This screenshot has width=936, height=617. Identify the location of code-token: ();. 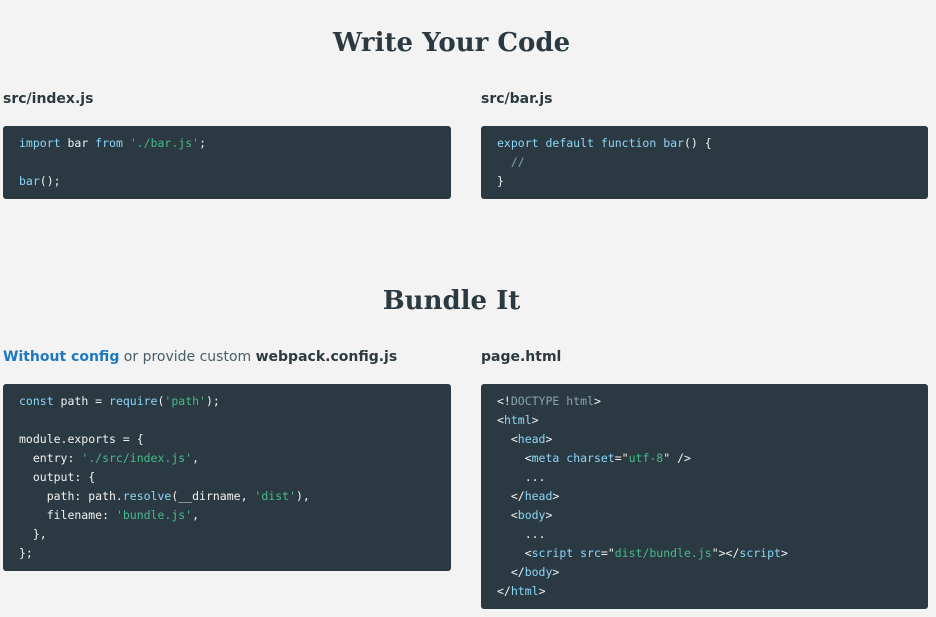
(50, 181).